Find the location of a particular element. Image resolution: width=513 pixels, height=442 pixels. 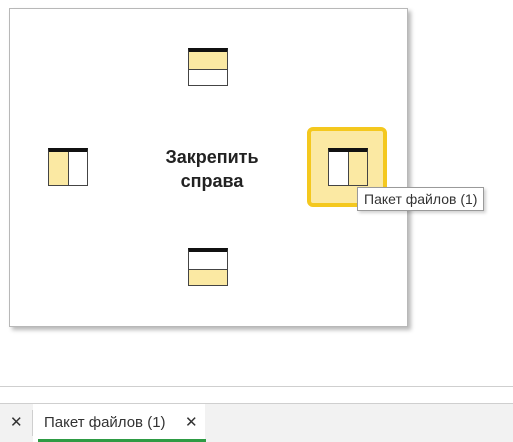

tab-file-package-label: Пакет файлов (1) is located at coordinates (105, 422).